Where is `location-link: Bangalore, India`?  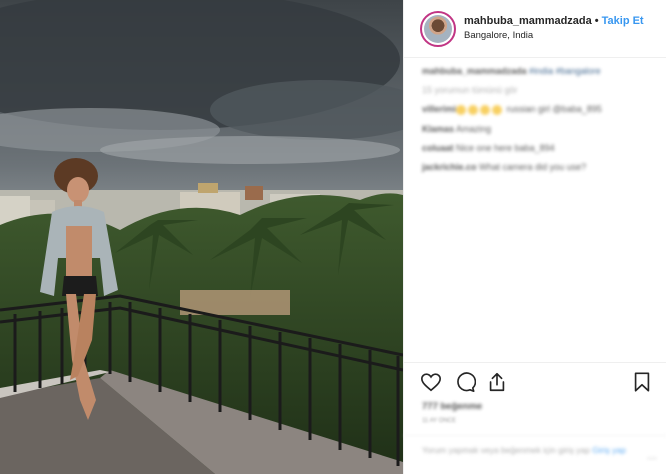
location-link: Bangalore, India is located at coordinates (554, 36).